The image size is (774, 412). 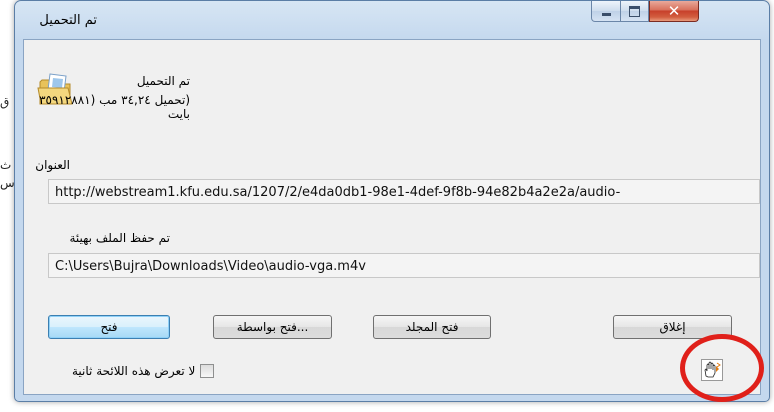 What do you see at coordinates (5, 102) in the screenshot?
I see `background-text-fragment: ق` at bounding box center [5, 102].